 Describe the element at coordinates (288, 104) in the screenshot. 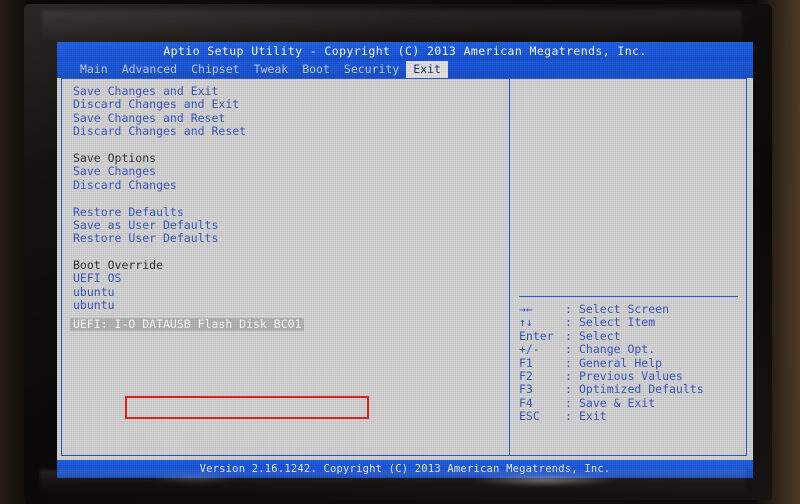

I see `menu-item-discard-changes-and-exit: Discard Changes and Exit` at that location.